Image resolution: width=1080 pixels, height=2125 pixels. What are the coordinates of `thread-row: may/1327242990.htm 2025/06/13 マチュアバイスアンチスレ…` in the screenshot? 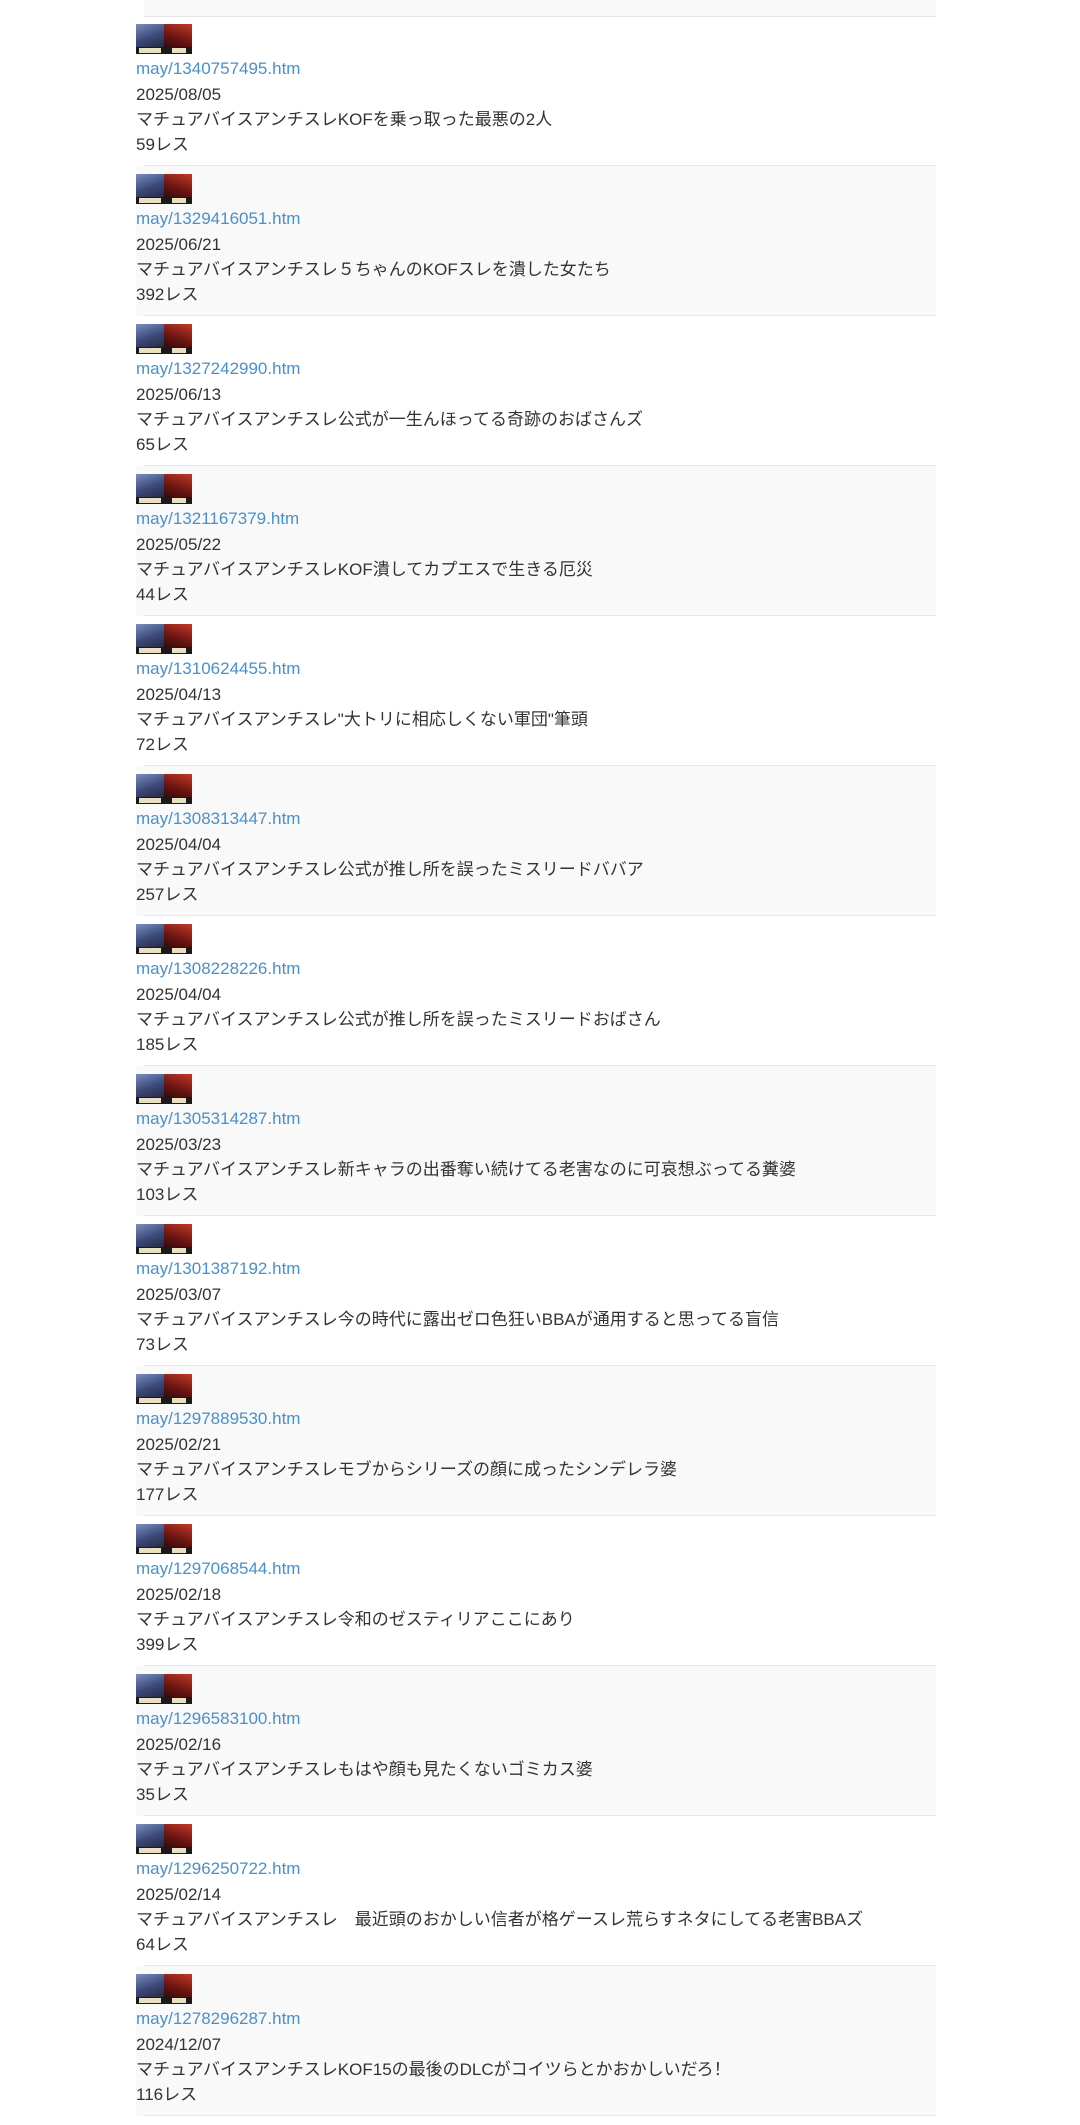 It's located at (536, 391).